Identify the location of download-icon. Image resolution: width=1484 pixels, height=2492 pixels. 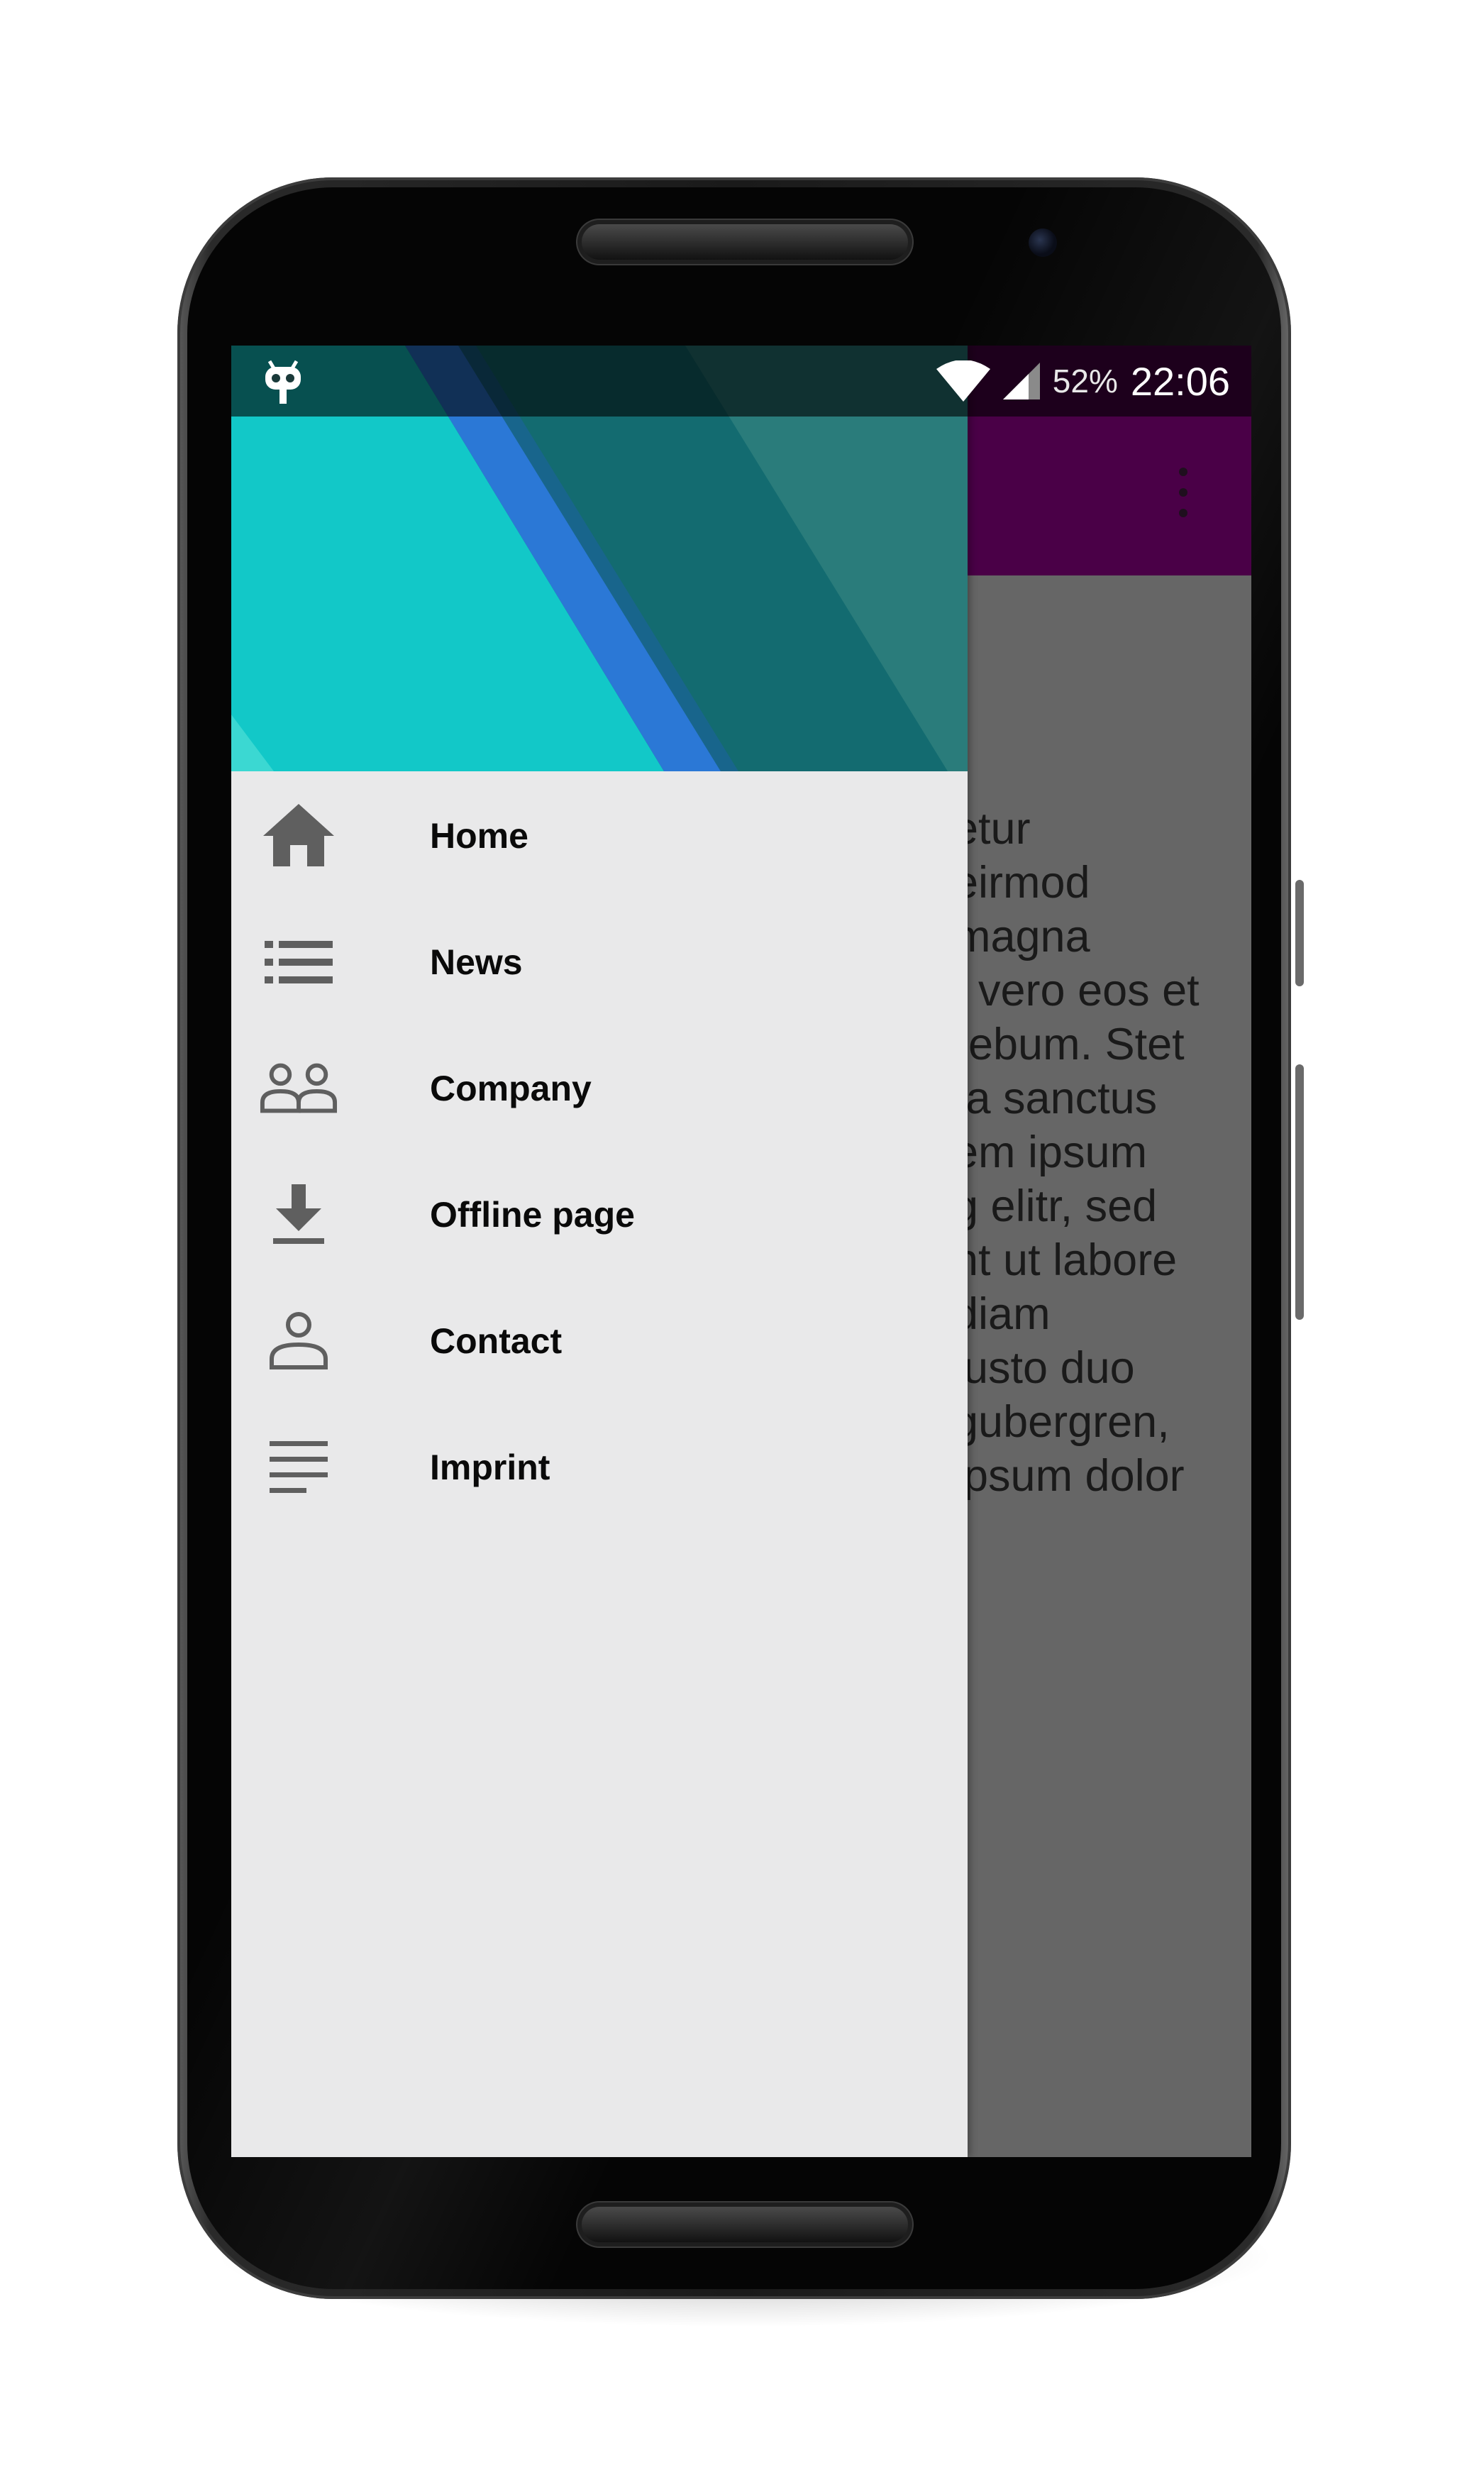
(299, 1215).